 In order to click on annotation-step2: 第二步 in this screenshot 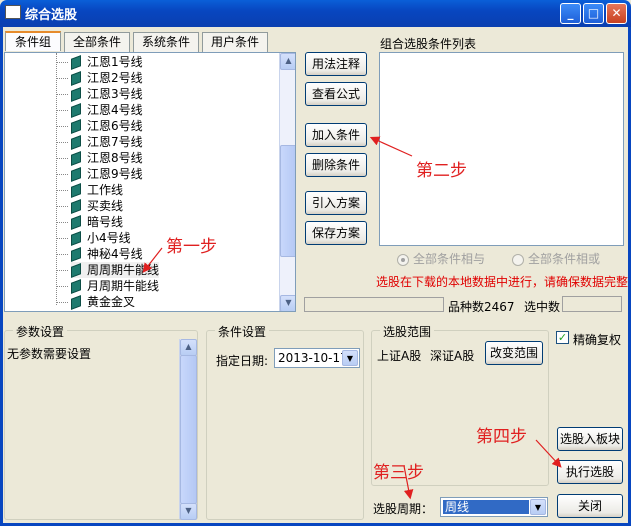, I will do `click(441, 171)`.